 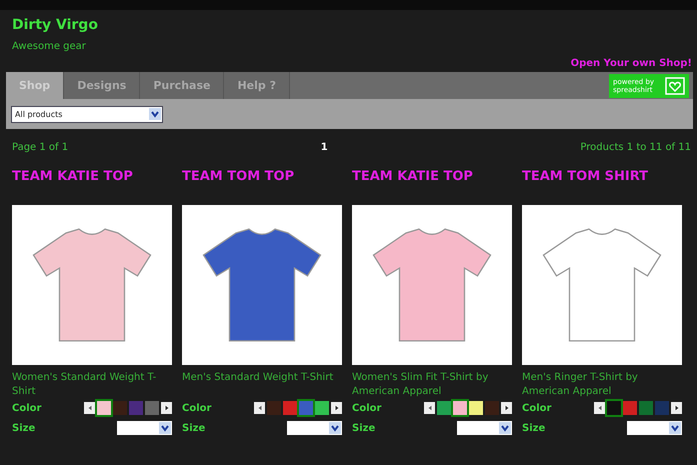 I want to click on product-name: Men's Standard Weight T-Shirt, so click(x=262, y=384).